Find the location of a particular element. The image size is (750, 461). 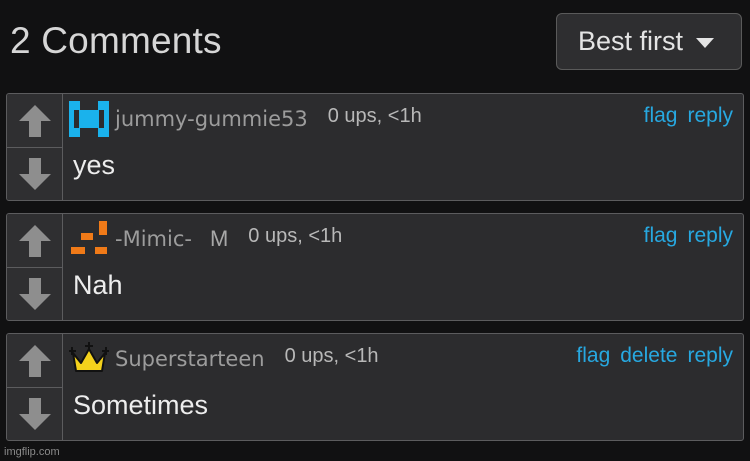

sort-dropdown: Best first is located at coordinates (649, 41).